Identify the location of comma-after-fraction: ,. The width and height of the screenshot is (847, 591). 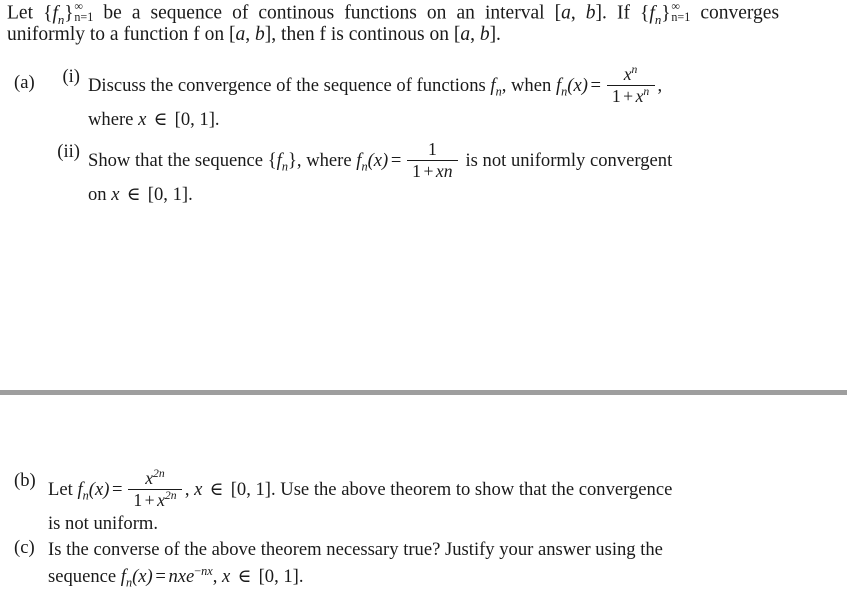
(187, 489).